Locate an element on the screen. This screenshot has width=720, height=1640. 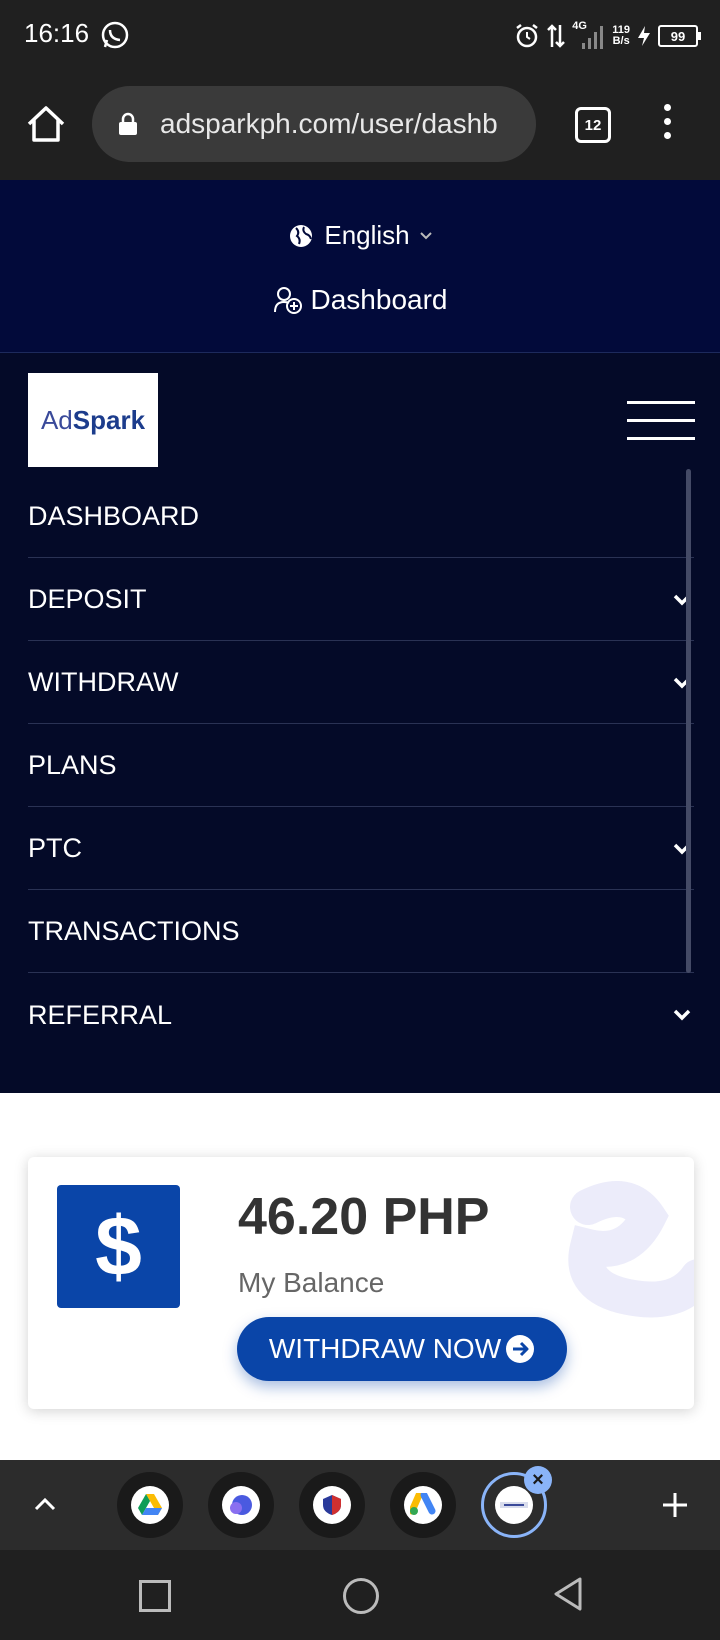
browser-toolbar: adsparkph.com/user/dashb 12 is located at coordinates (360, 126).